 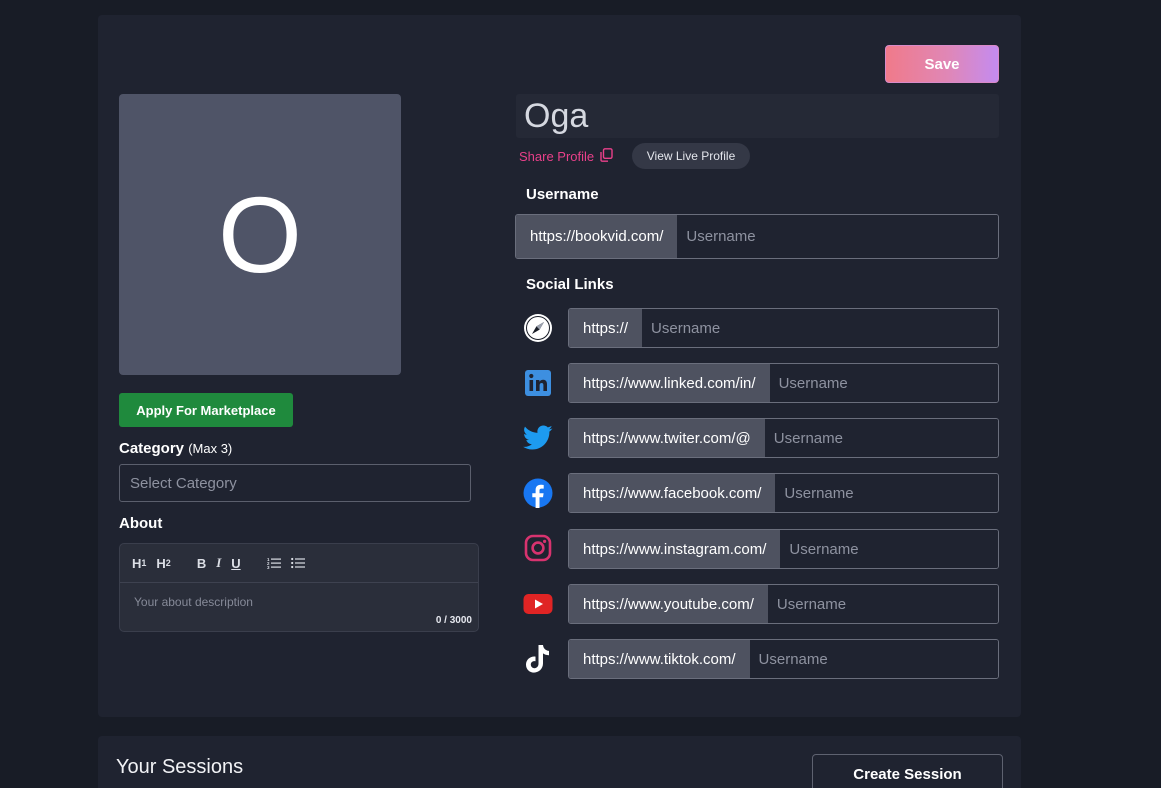 What do you see at coordinates (295, 483) in the screenshot?
I see `category-select: Select Category` at bounding box center [295, 483].